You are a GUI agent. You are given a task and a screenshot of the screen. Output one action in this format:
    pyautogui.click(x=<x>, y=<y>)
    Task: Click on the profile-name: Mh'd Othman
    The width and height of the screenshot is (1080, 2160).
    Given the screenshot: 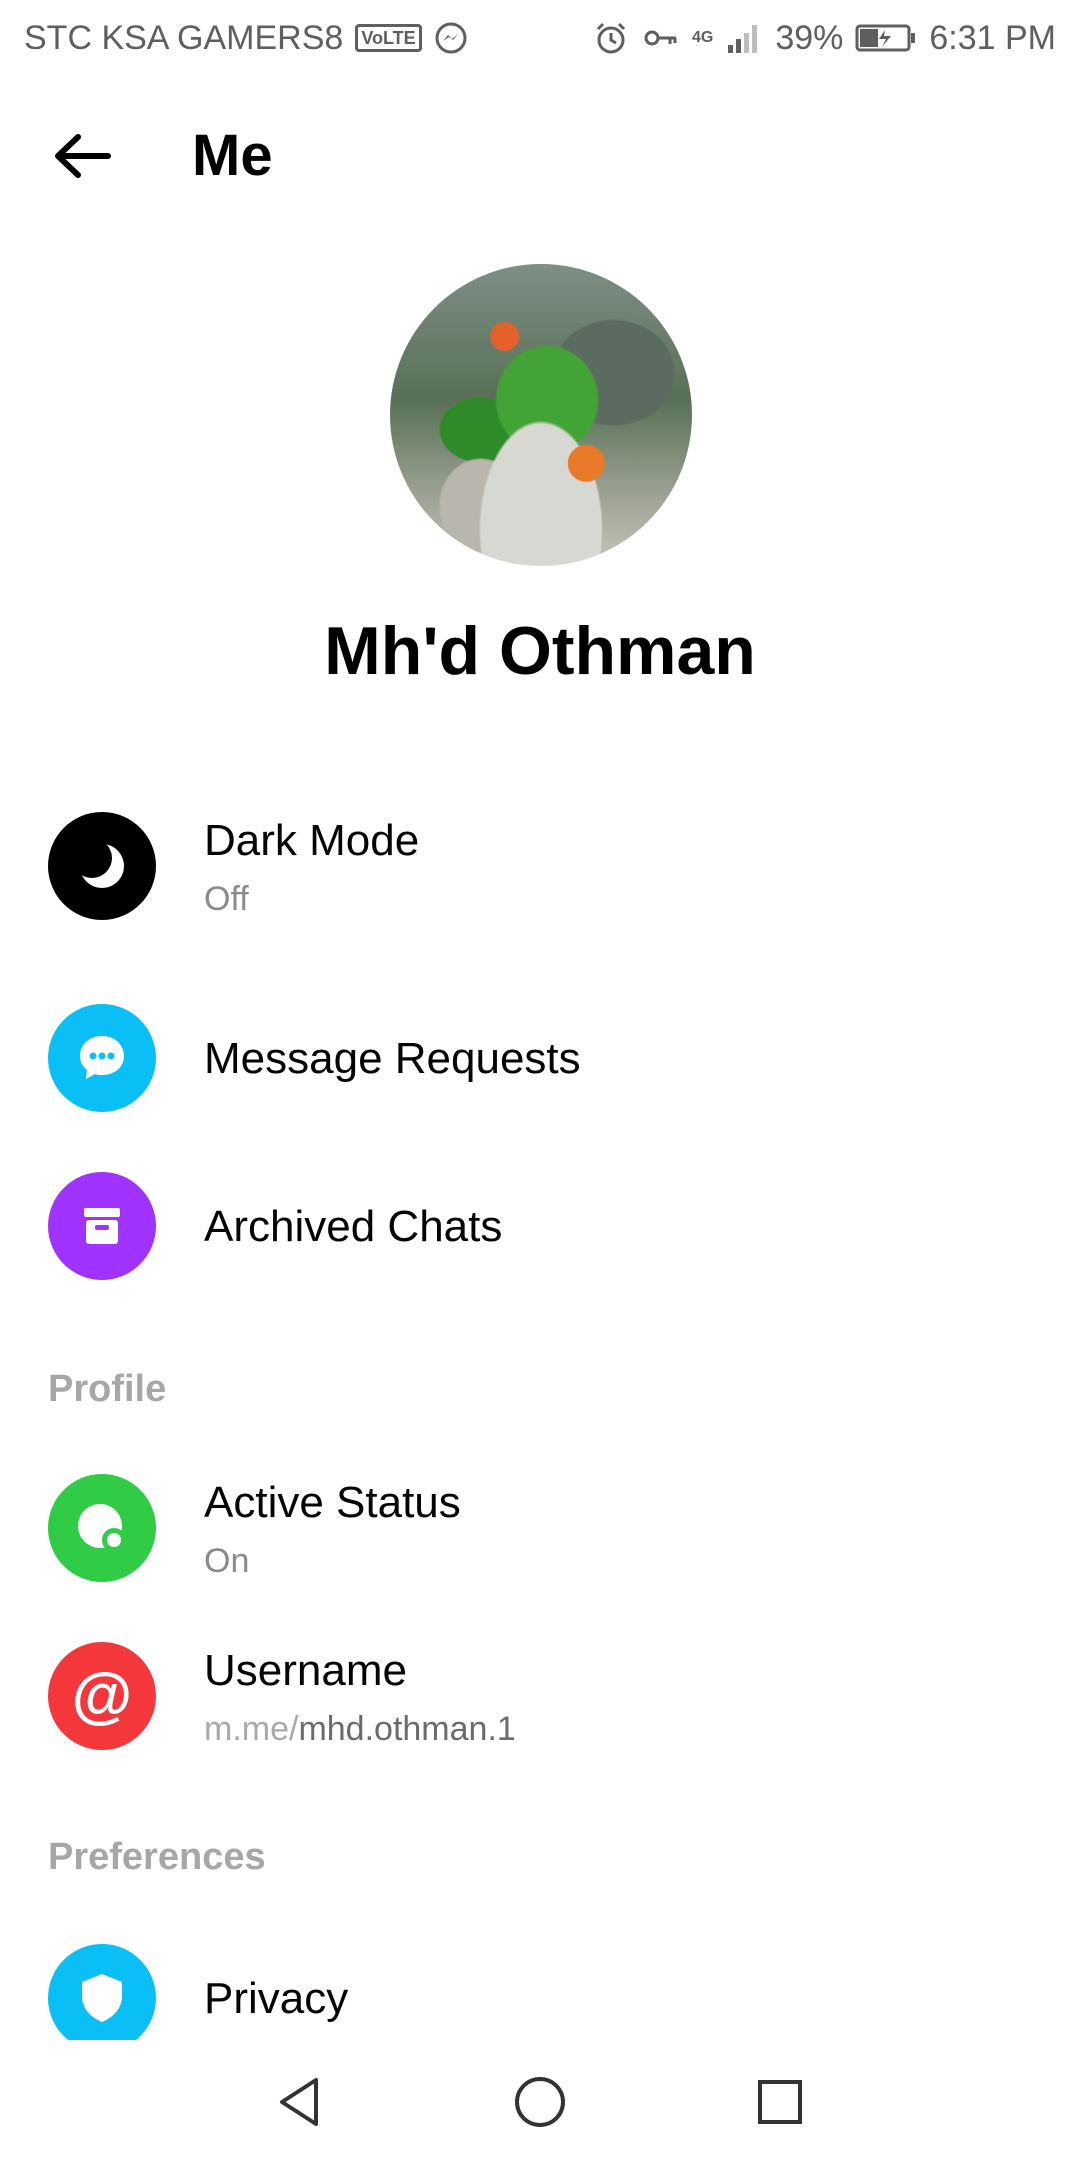 What is the action you would take?
    pyautogui.click(x=540, y=651)
    